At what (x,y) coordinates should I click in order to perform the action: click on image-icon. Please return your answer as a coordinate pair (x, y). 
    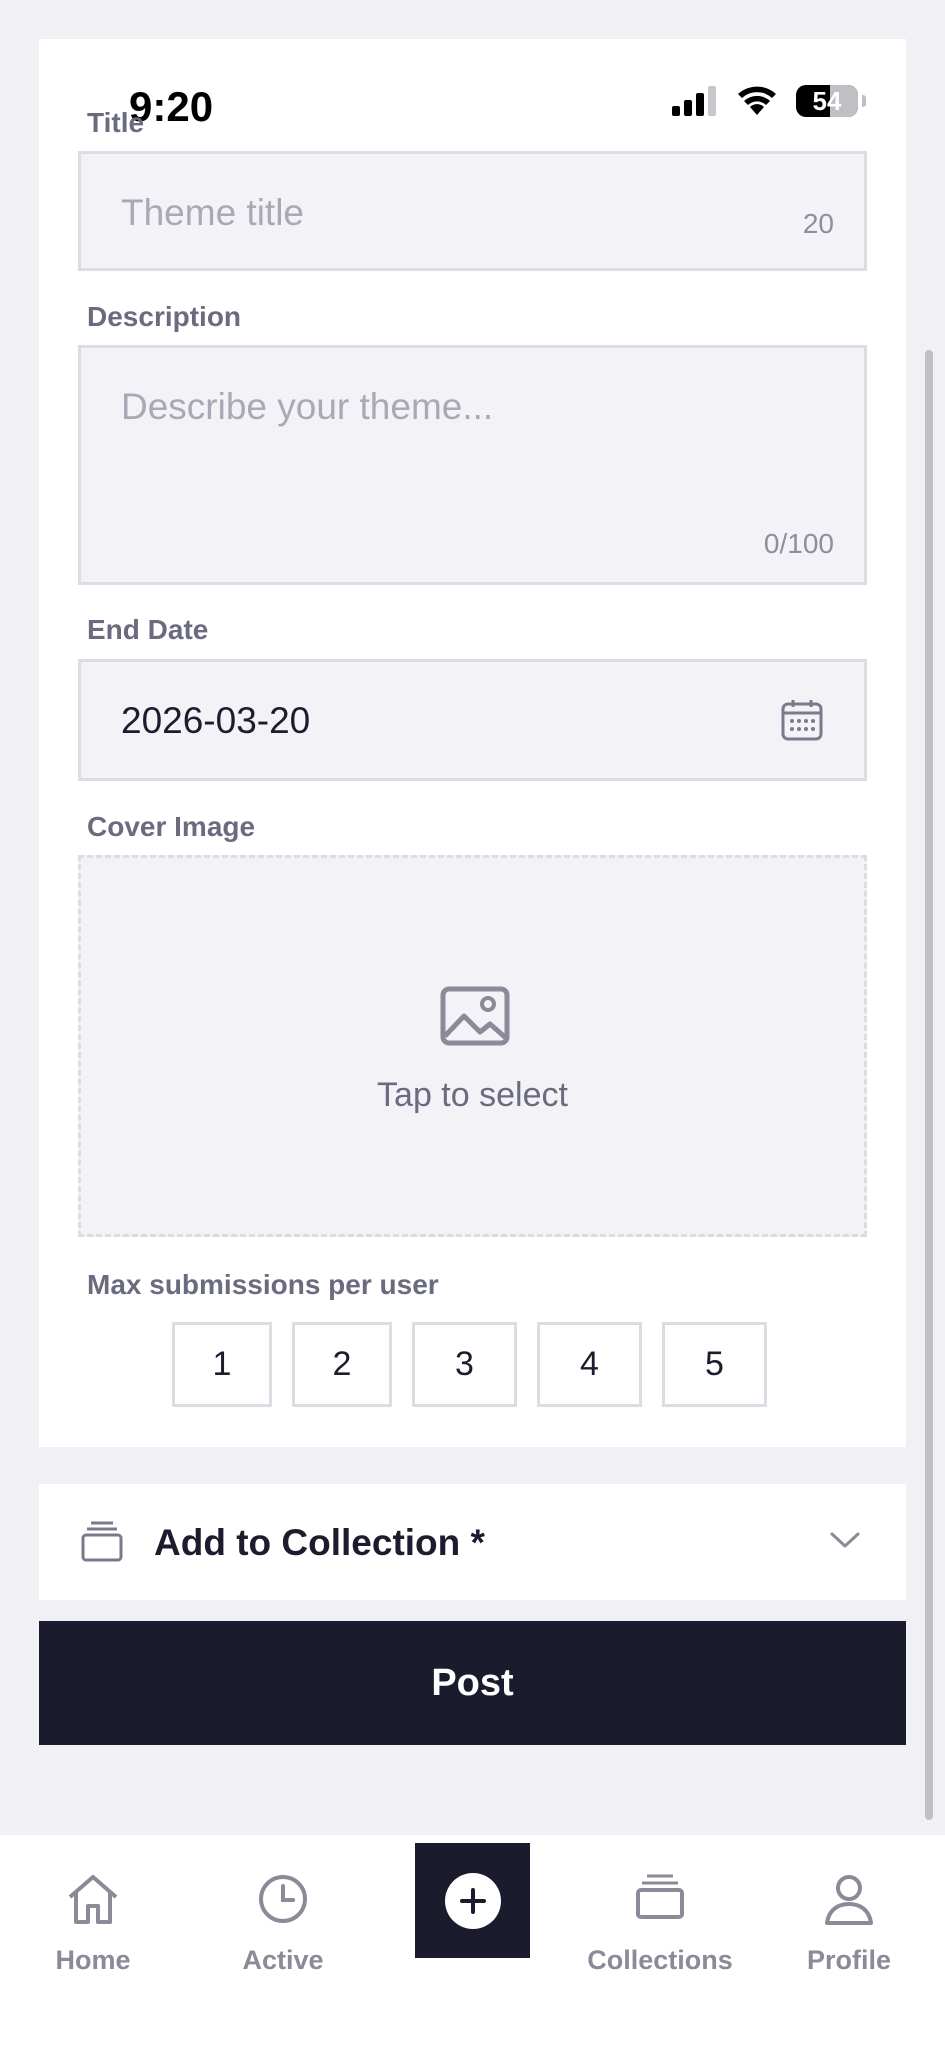
    Looking at the image, I should click on (475, 1016).